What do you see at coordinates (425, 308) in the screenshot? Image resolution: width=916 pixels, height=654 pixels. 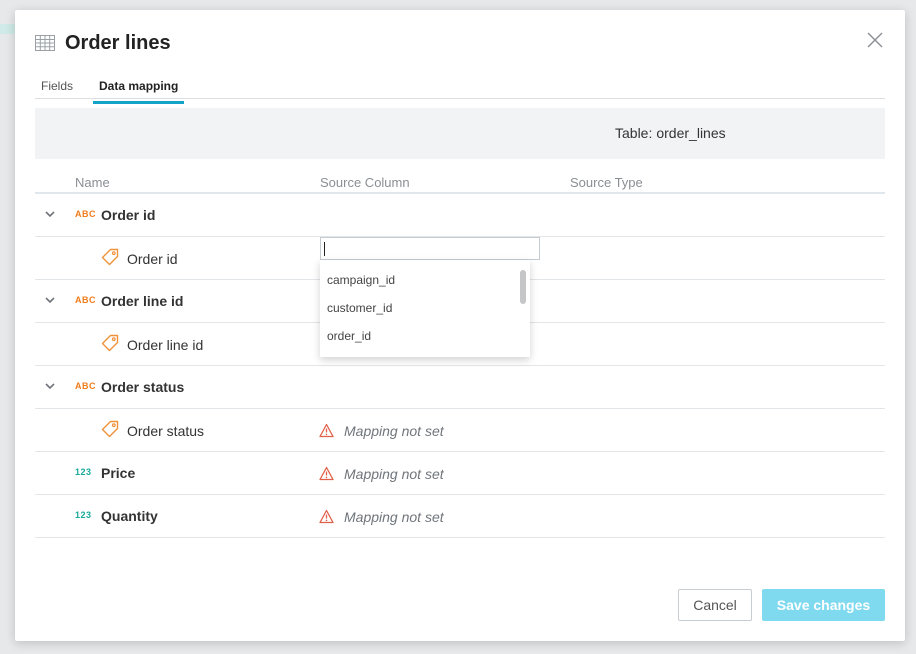 I see `source-column-dropdown: campaign_id customer_id order_id` at bounding box center [425, 308].